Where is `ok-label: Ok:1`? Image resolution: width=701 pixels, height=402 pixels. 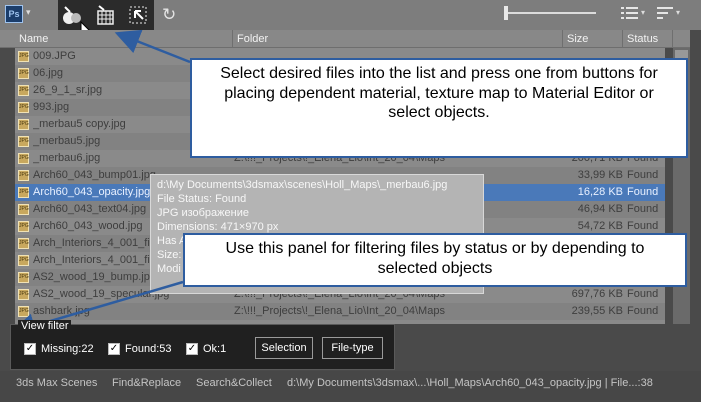 ok-label: Ok:1 is located at coordinates (215, 349).